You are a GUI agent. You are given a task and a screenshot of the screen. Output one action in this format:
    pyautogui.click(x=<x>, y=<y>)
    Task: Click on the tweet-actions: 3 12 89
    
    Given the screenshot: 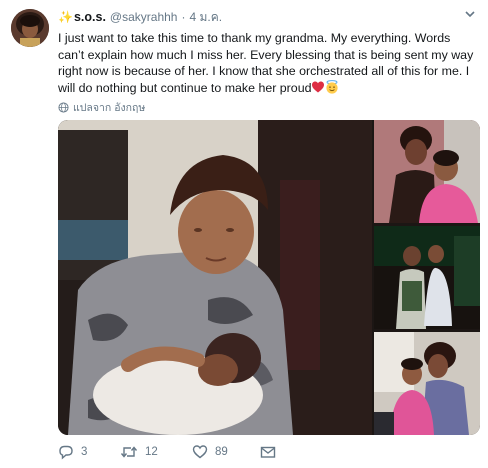 What is the action you would take?
    pyautogui.click(x=178, y=452)
    